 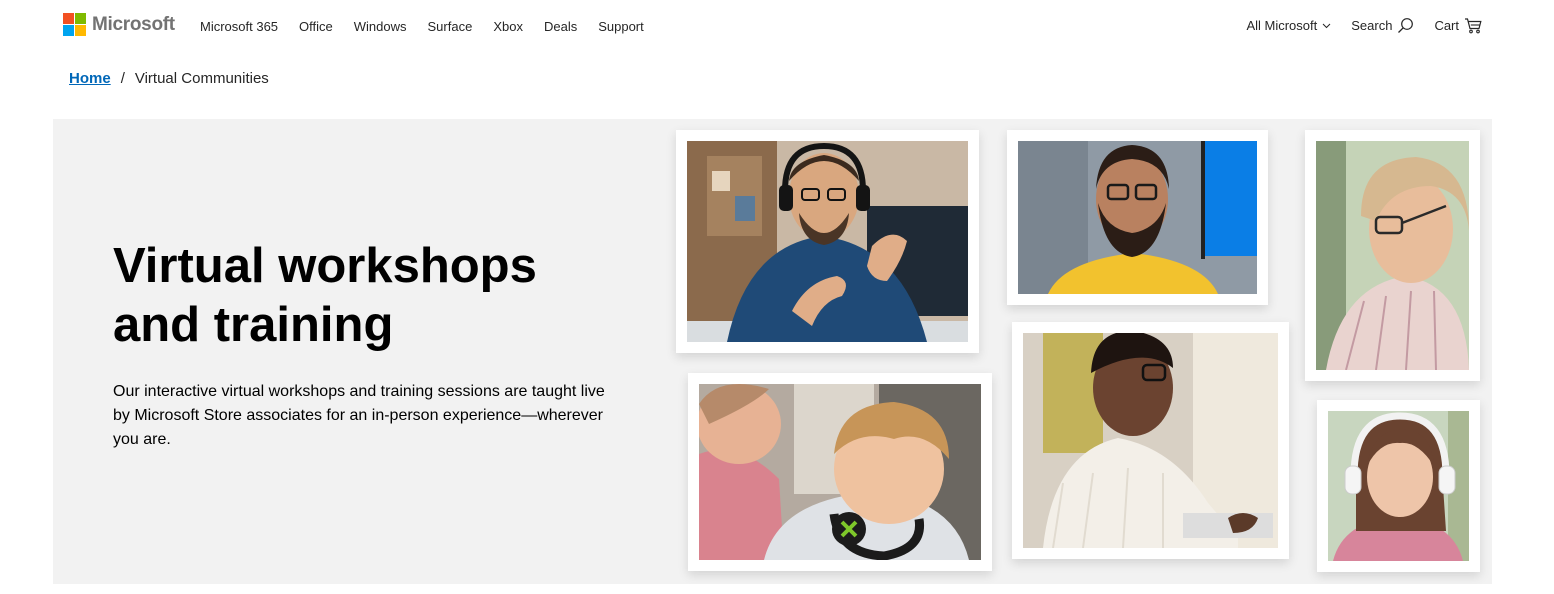 What do you see at coordinates (74, 24) in the screenshot?
I see `microsoft-logo-icon` at bounding box center [74, 24].